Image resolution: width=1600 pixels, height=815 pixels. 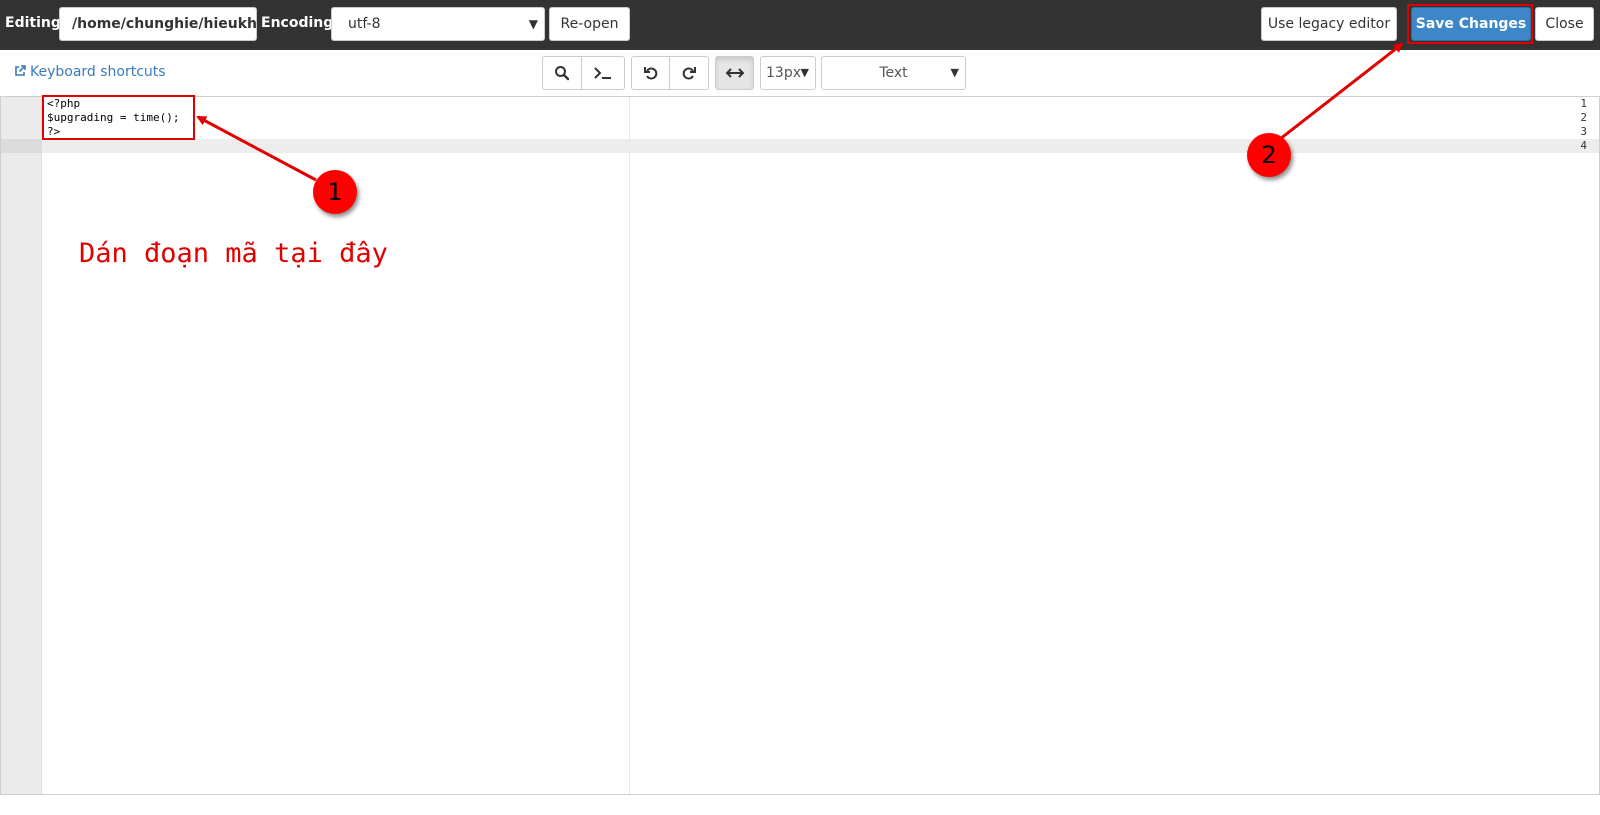 I want to click on font-size-value: 13px, so click(x=783, y=73).